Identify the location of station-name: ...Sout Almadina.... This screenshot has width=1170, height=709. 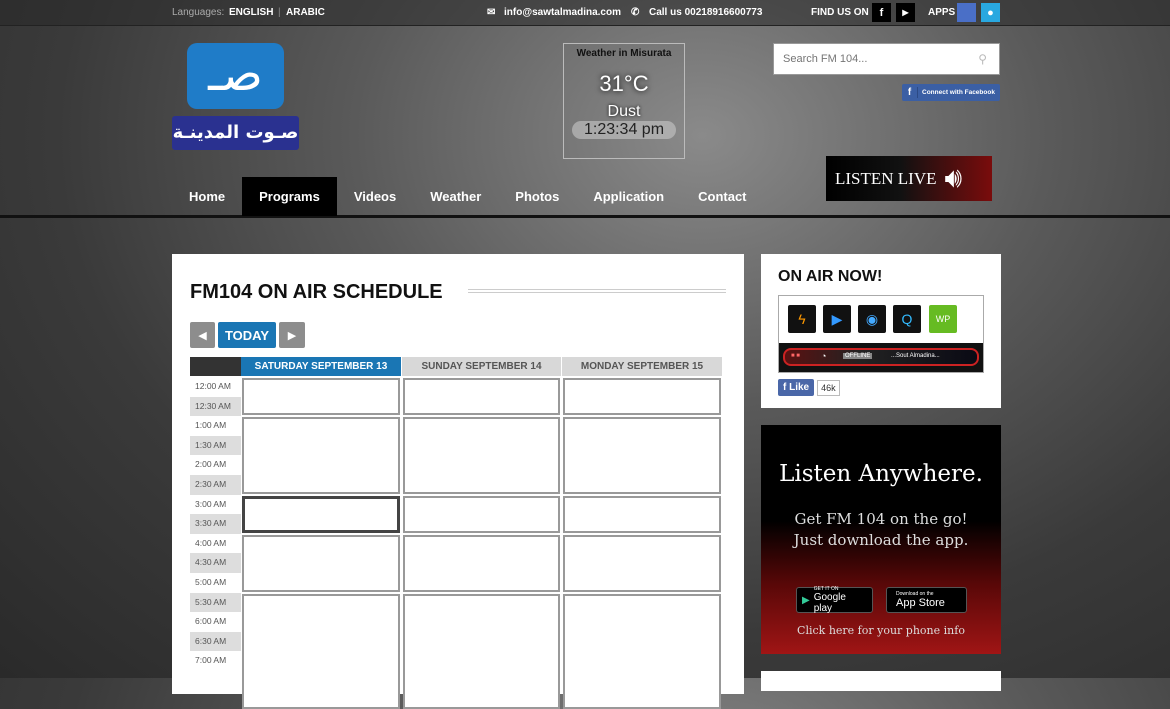
(915, 356).